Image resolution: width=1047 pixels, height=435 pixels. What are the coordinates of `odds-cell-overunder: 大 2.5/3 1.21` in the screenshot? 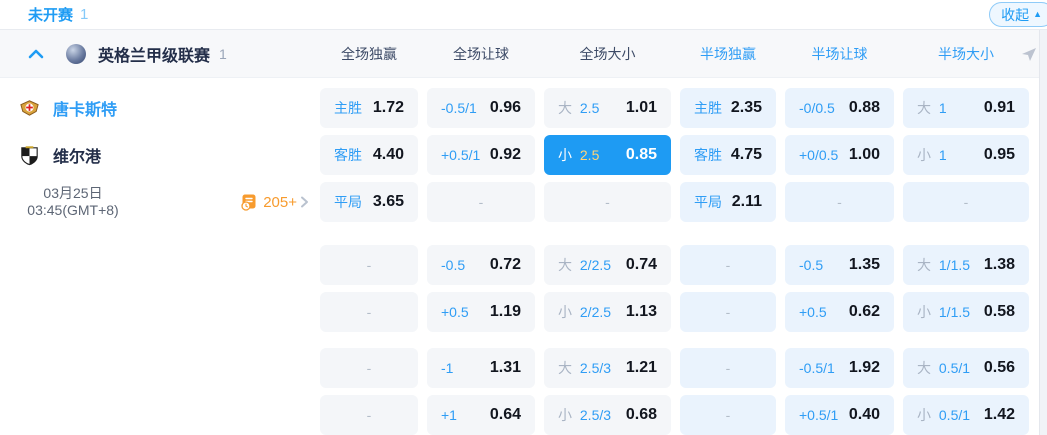 It's located at (607, 368).